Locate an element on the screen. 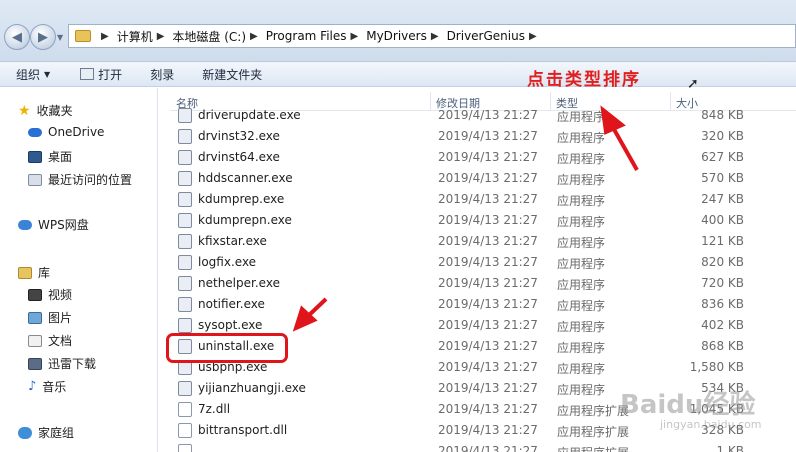 This screenshot has width=796, height=452. breadcrumb-drivergenius: DriverGenius is located at coordinates (486, 36).